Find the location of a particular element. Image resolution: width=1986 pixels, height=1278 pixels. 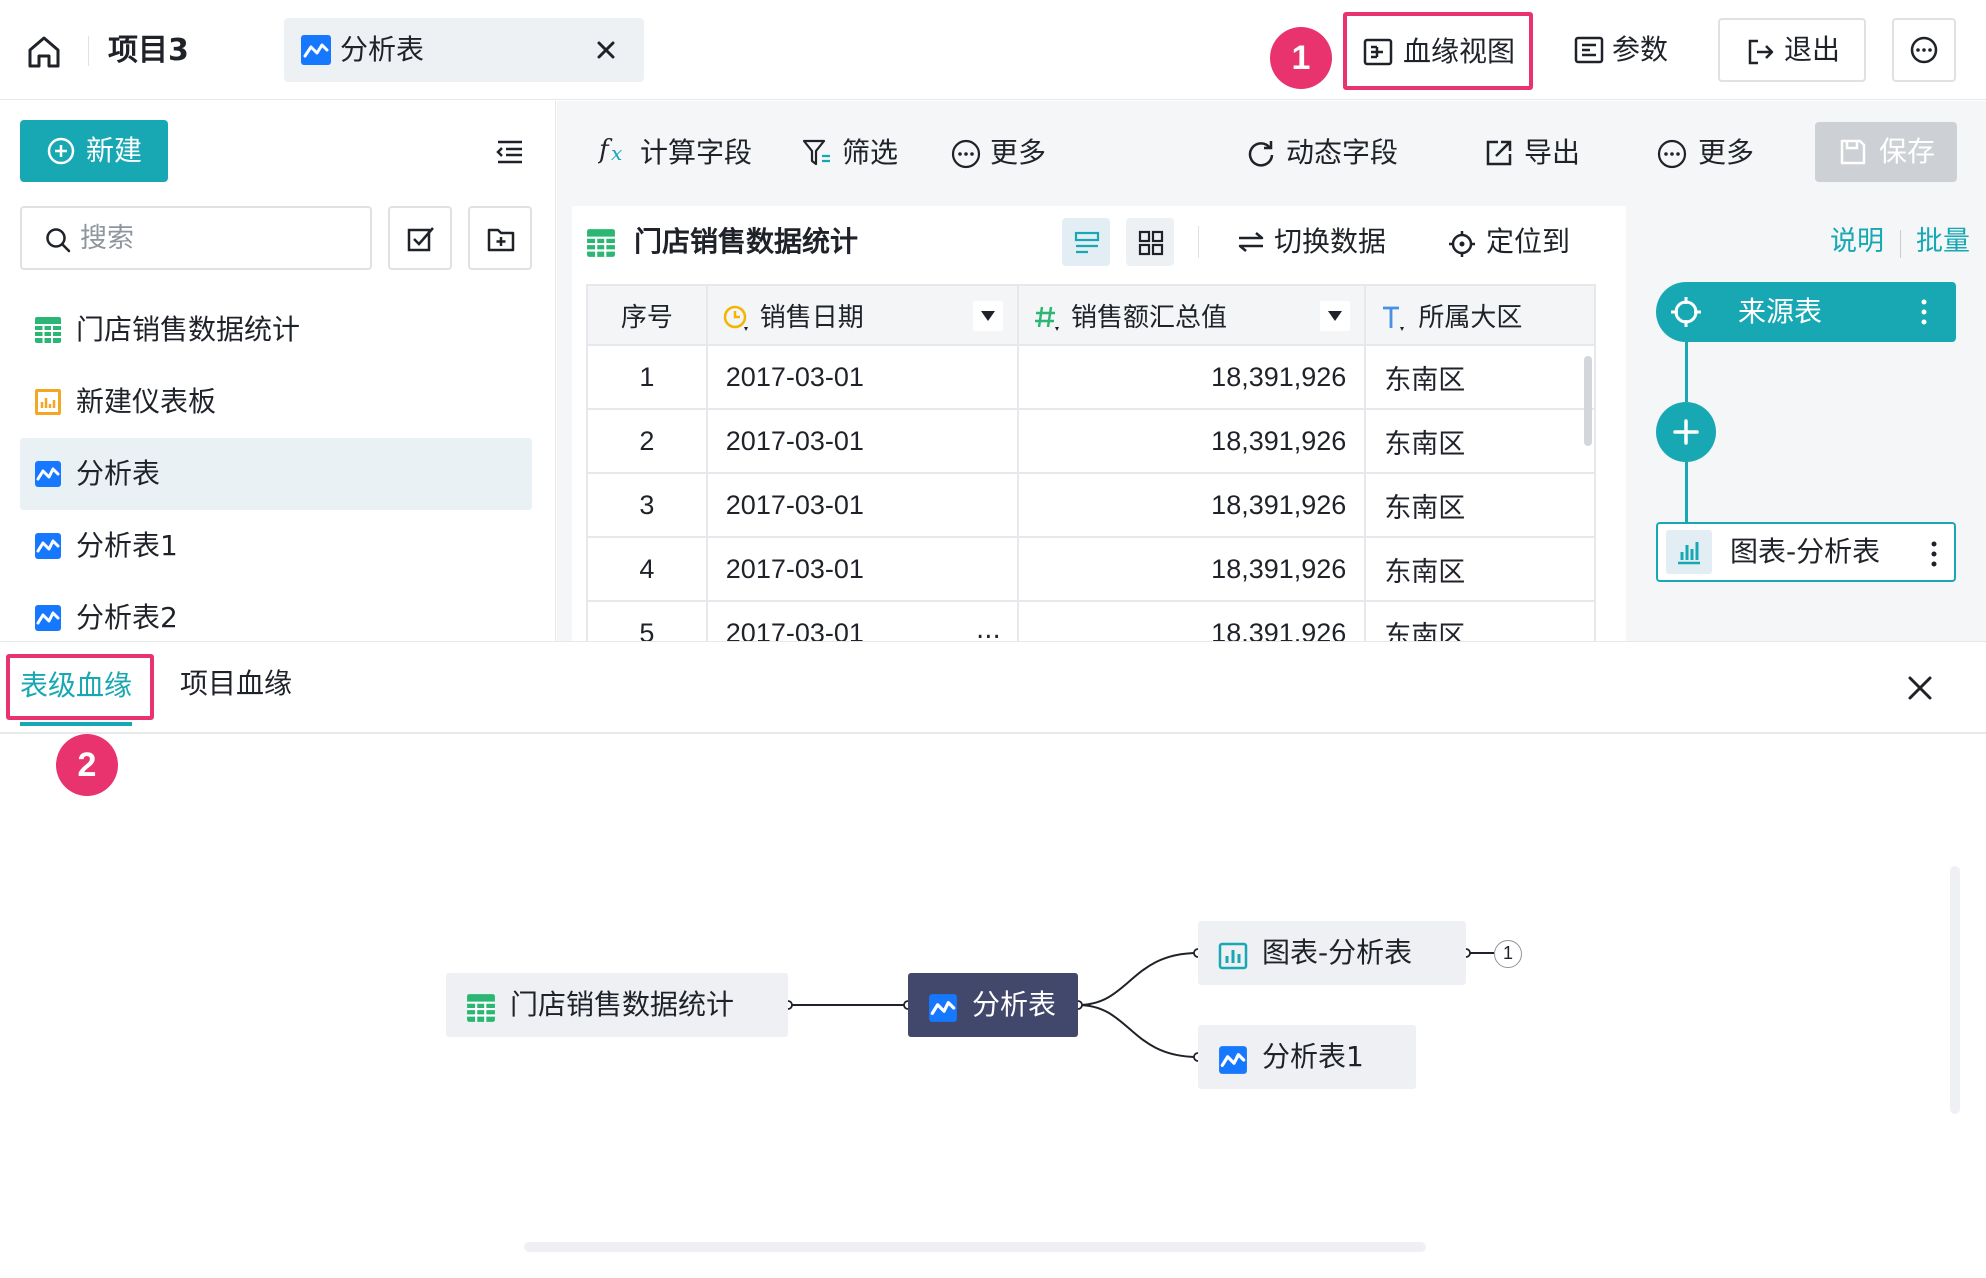

table-row: 1 2017-03-01 18,391,926 东南区 is located at coordinates (1091, 377).